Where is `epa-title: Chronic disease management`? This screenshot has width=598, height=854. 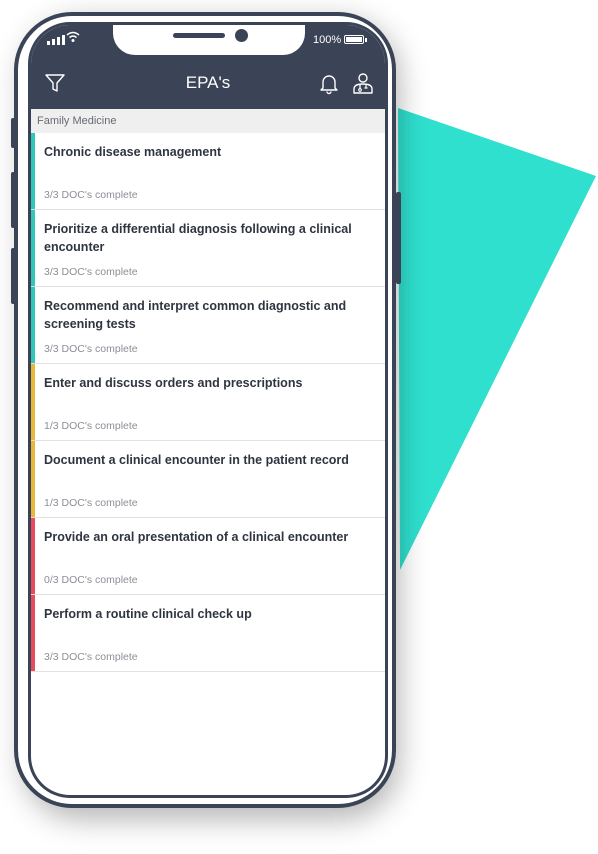
epa-title: Chronic disease management is located at coordinates (133, 152).